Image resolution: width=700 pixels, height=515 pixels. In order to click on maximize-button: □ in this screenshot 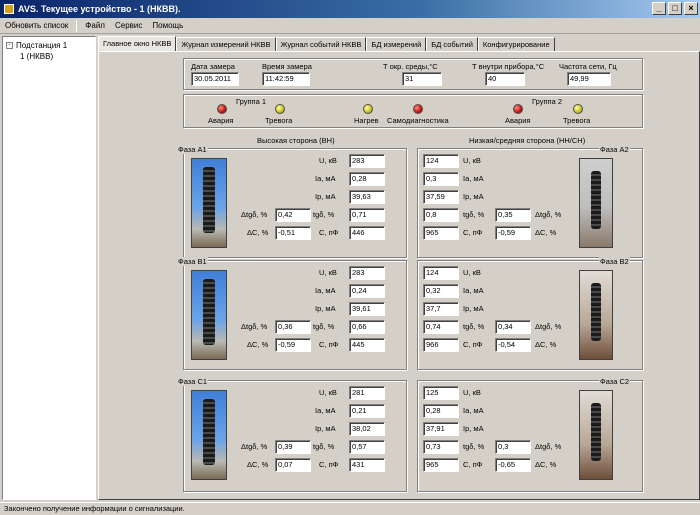, I will do `click(675, 8)`.